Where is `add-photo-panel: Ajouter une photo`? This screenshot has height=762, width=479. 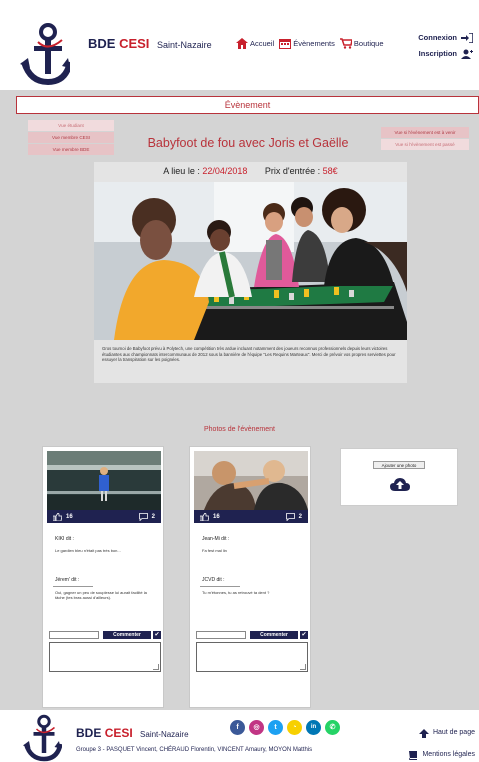 add-photo-panel: Ajouter une photo is located at coordinates (399, 477).